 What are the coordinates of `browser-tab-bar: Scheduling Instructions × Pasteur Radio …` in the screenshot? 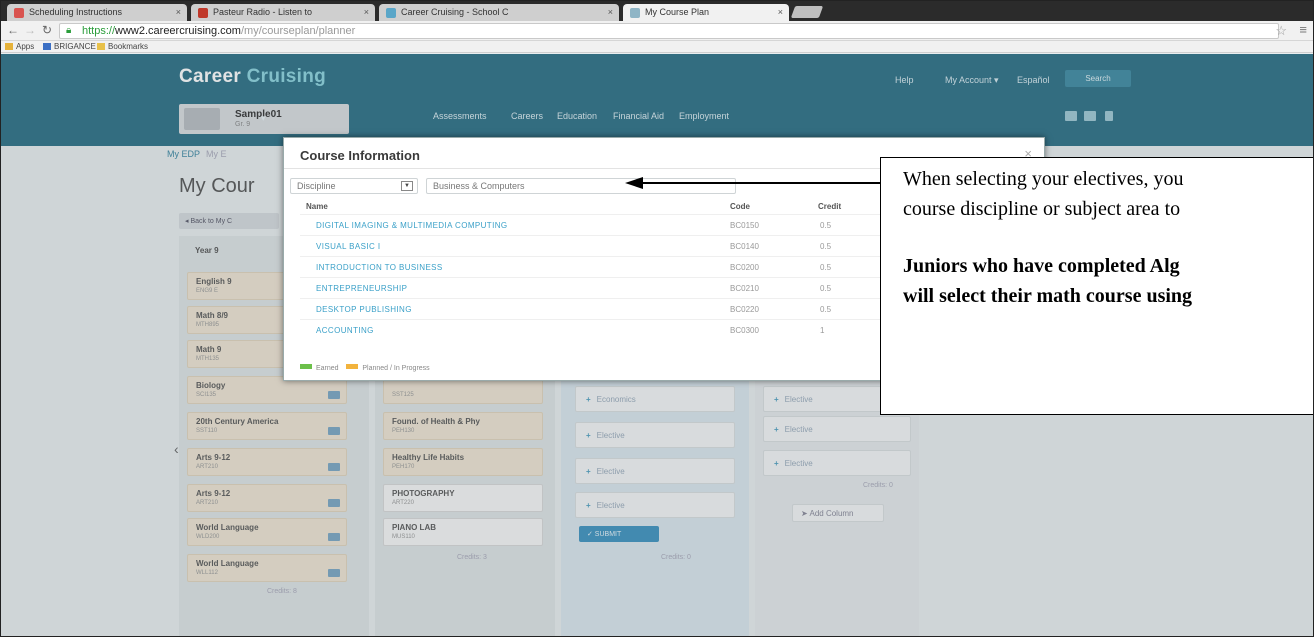 It's located at (657, 11).